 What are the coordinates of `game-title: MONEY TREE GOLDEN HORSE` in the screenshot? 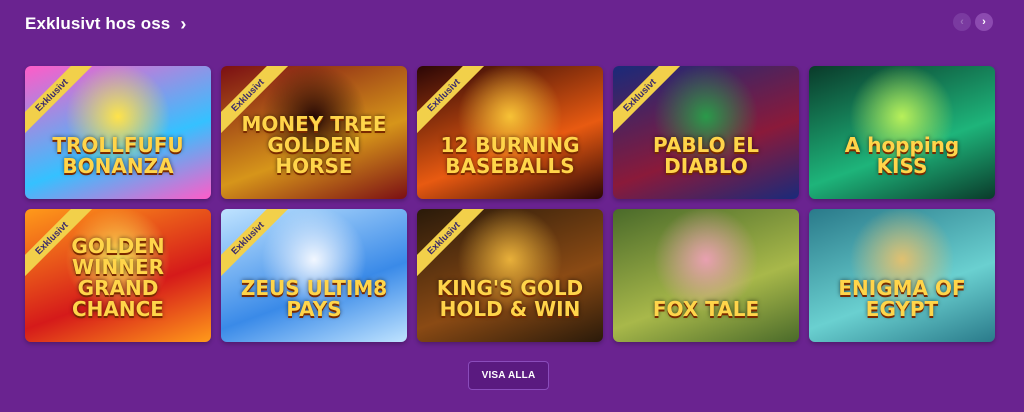 It's located at (314, 145).